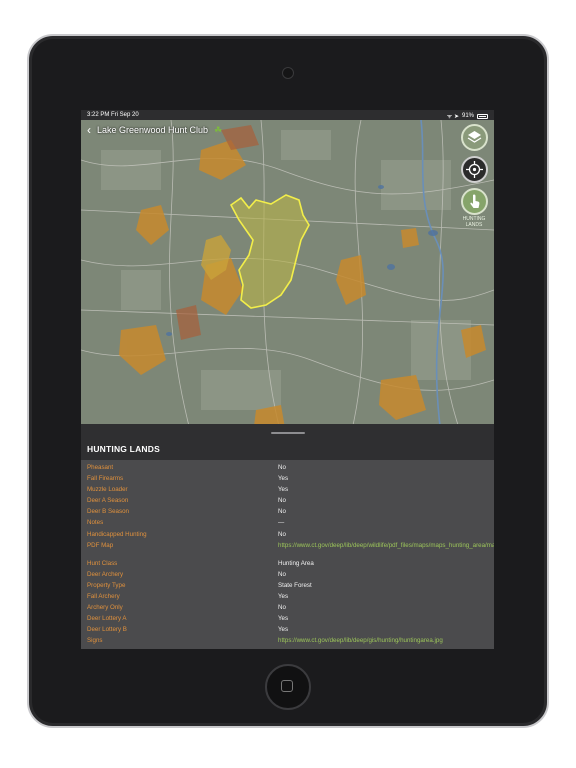  Describe the element at coordinates (281, 523) in the screenshot. I see `attribute-value: —` at that location.